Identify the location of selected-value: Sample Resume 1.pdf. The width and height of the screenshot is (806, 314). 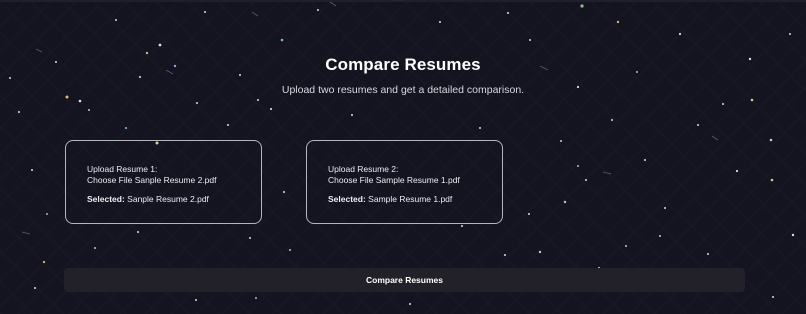
(410, 199).